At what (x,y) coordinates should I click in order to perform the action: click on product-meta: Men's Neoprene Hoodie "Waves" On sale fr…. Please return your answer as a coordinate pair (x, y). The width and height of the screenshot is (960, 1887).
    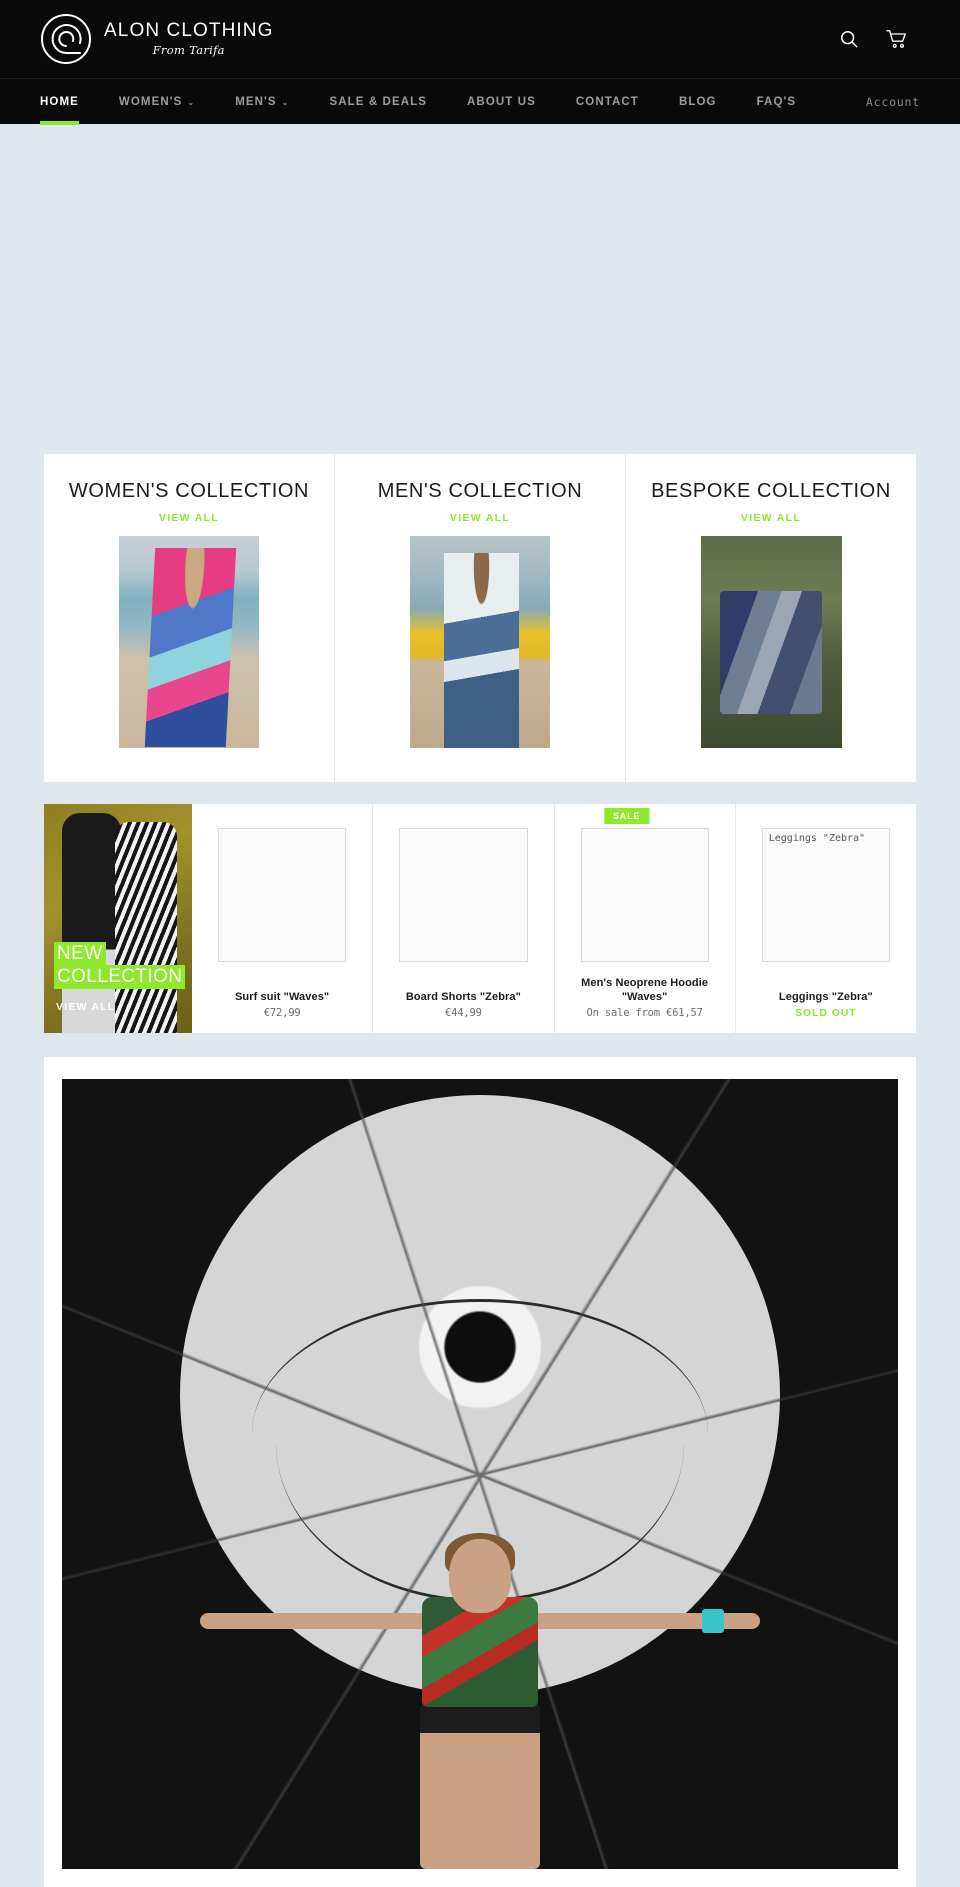
    Looking at the image, I should click on (645, 990).